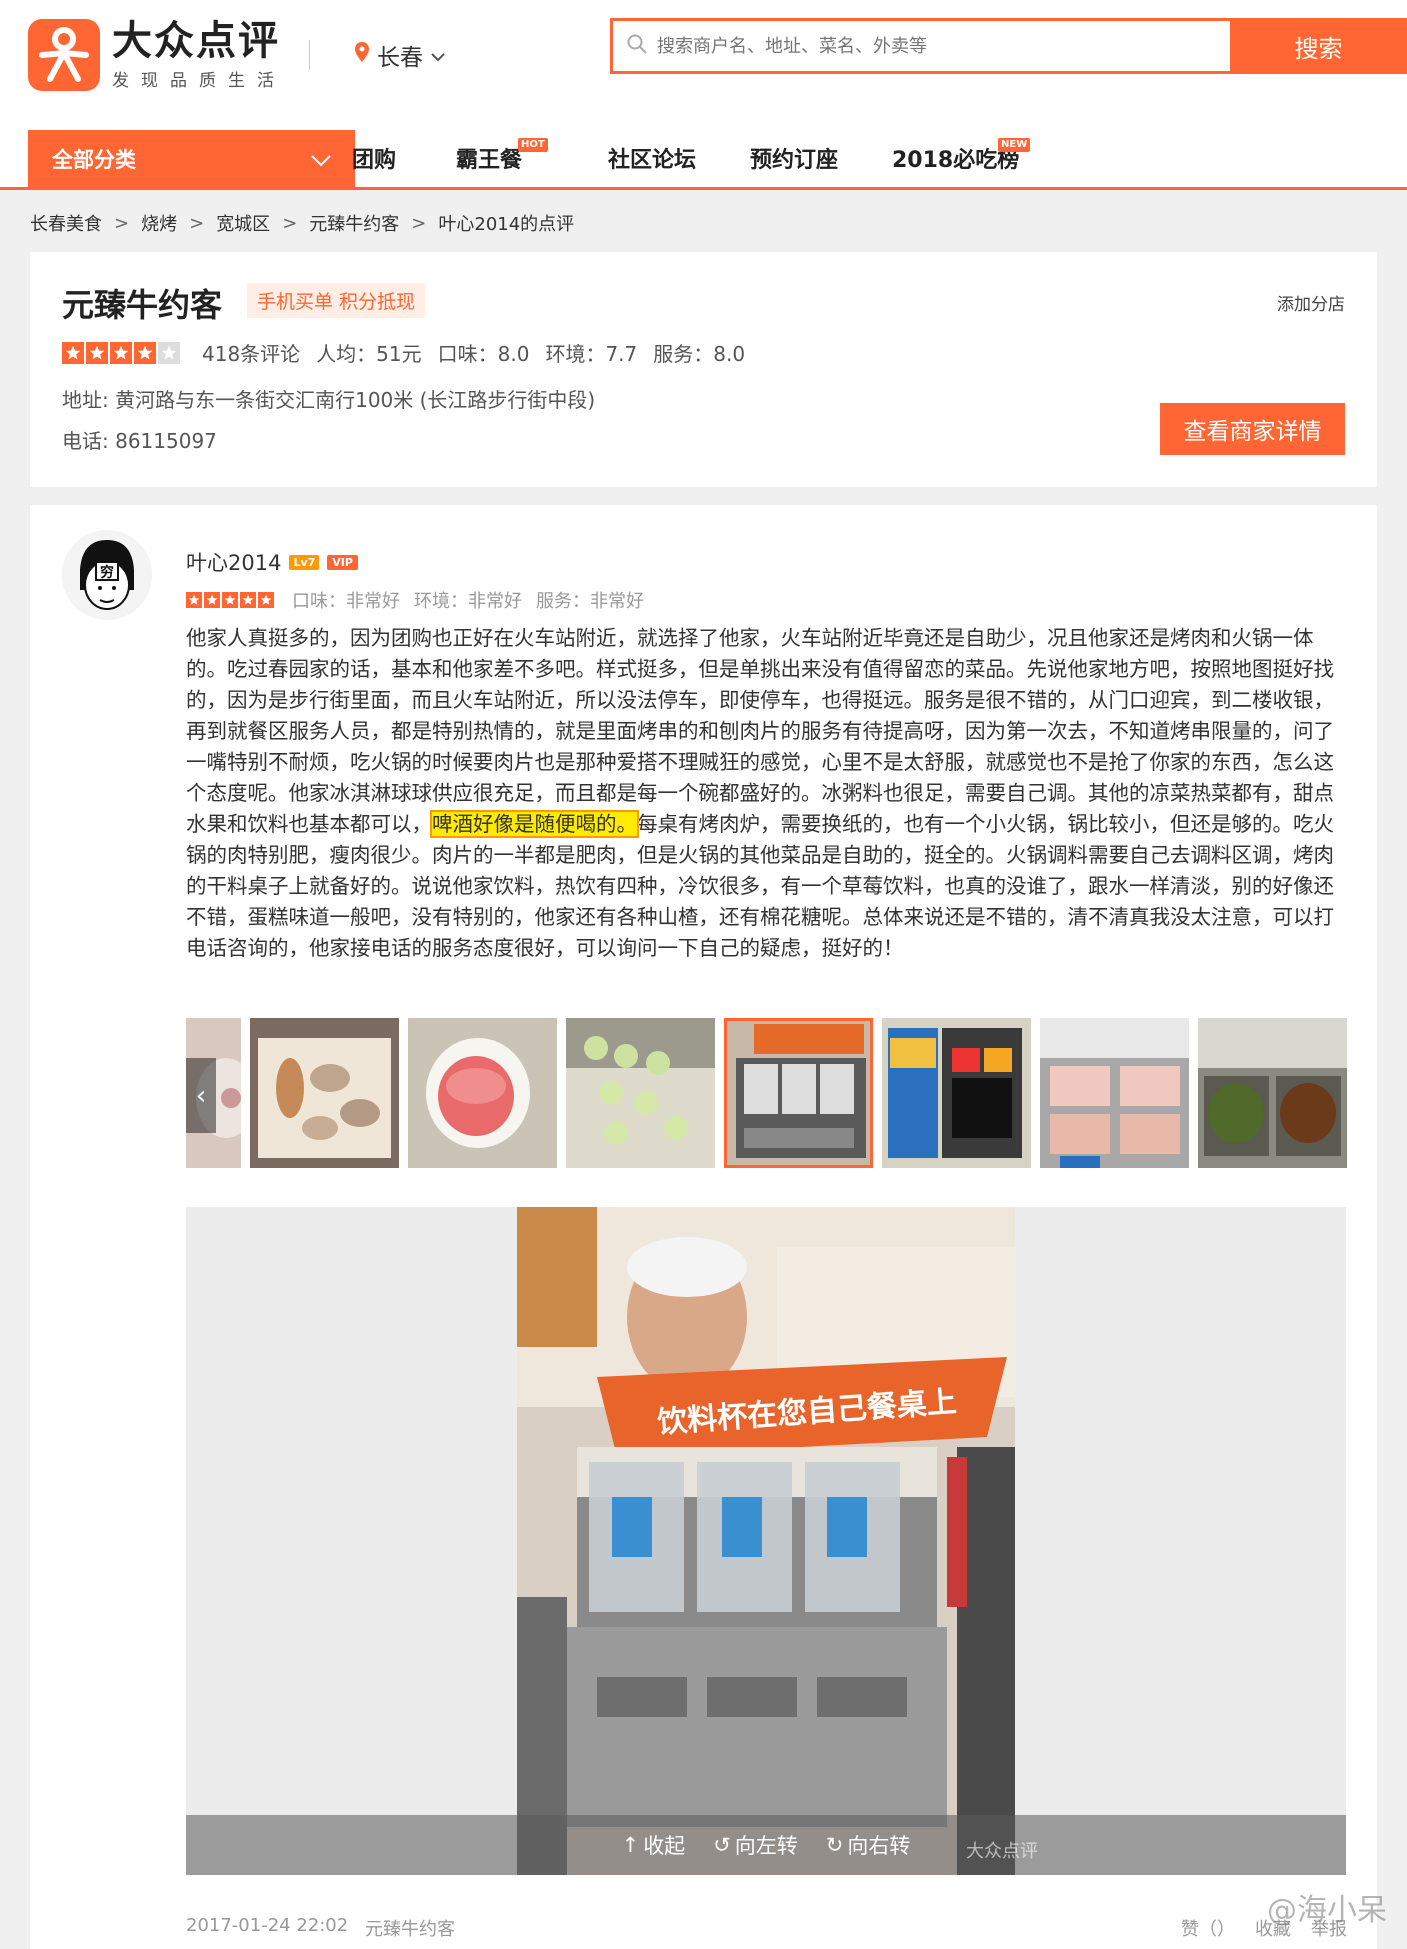 This screenshot has width=1407, height=1949. What do you see at coordinates (794, 158) in the screenshot?
I see `nav-item-reservation: 预约订座` at bounding box center [794, 158].